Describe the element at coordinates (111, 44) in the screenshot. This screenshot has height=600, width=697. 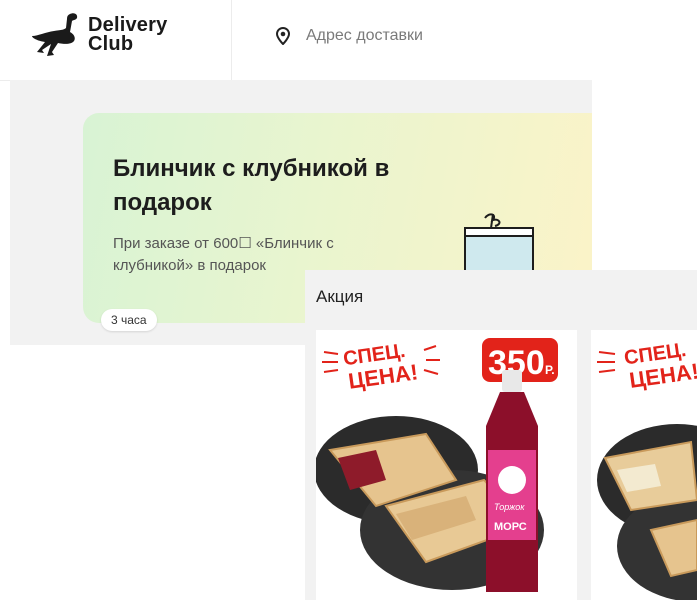
I see `logo-text-line2: Club` at that location.